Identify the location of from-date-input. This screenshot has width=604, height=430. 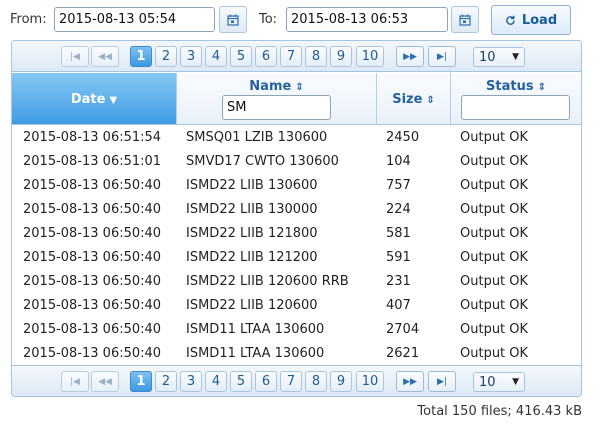
(134, 19).